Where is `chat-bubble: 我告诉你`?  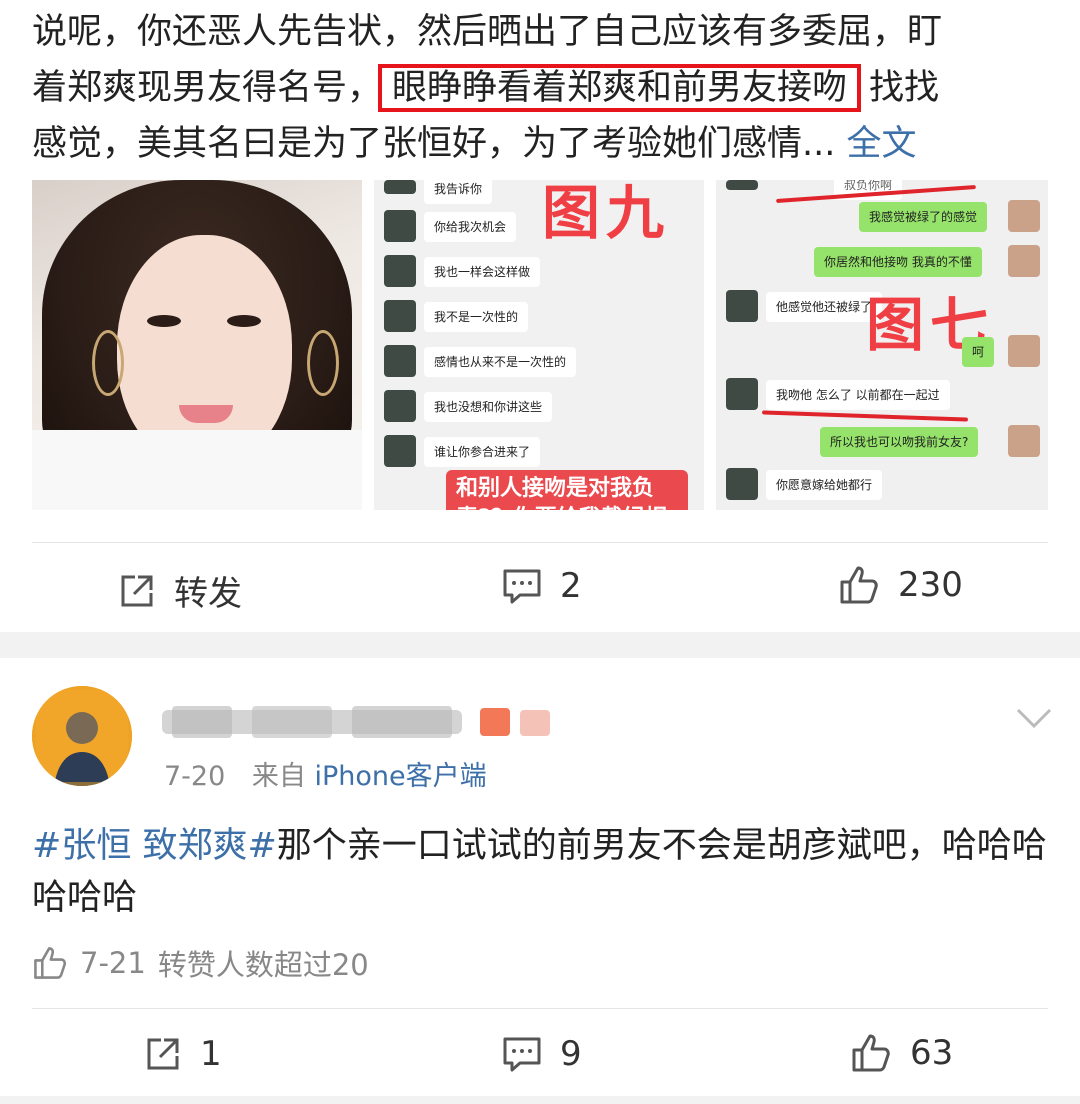
chat-bubble: 我告诉你 is located at coordinates (458, 192).